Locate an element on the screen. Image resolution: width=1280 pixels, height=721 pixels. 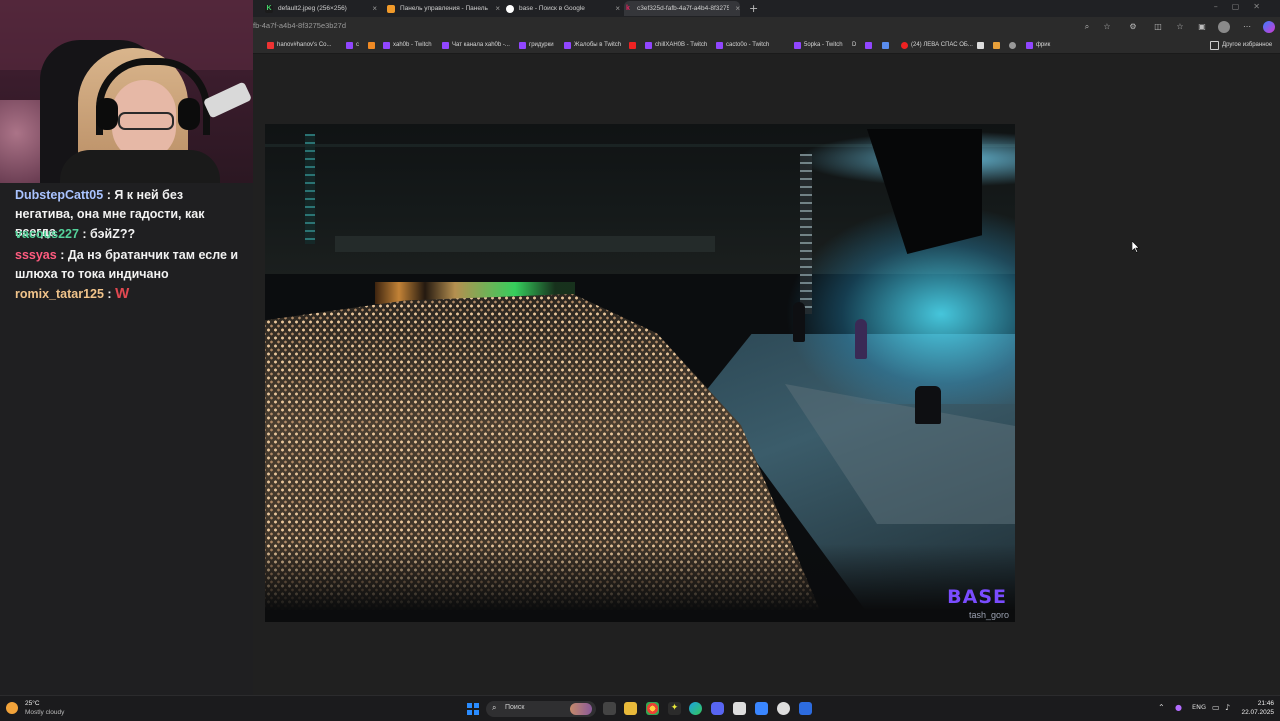
window-app-icon is located at coordinates (805, 708).